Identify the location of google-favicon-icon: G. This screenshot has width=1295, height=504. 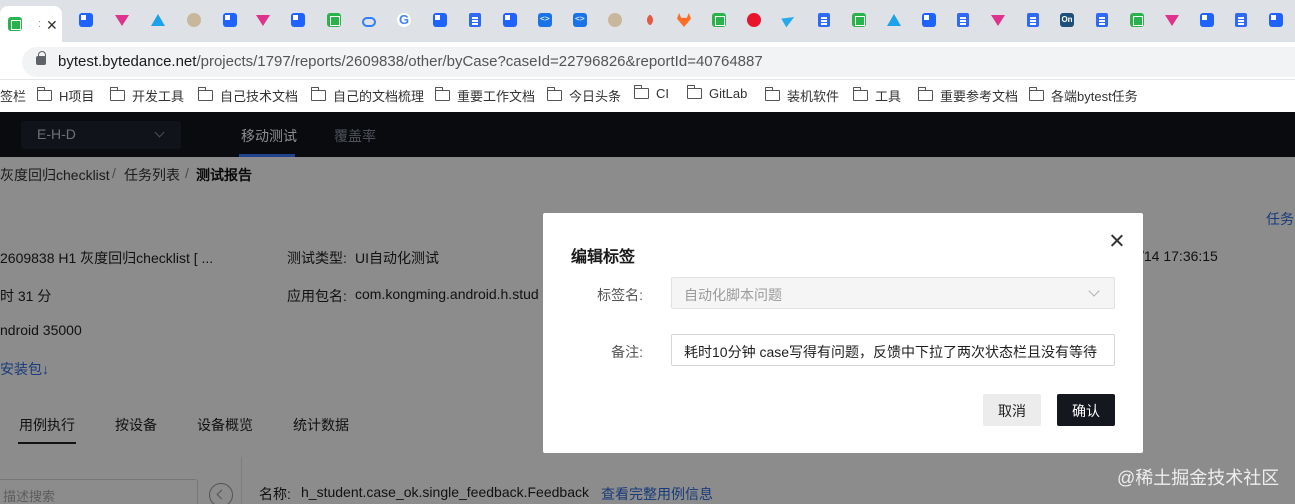
(404, 19).